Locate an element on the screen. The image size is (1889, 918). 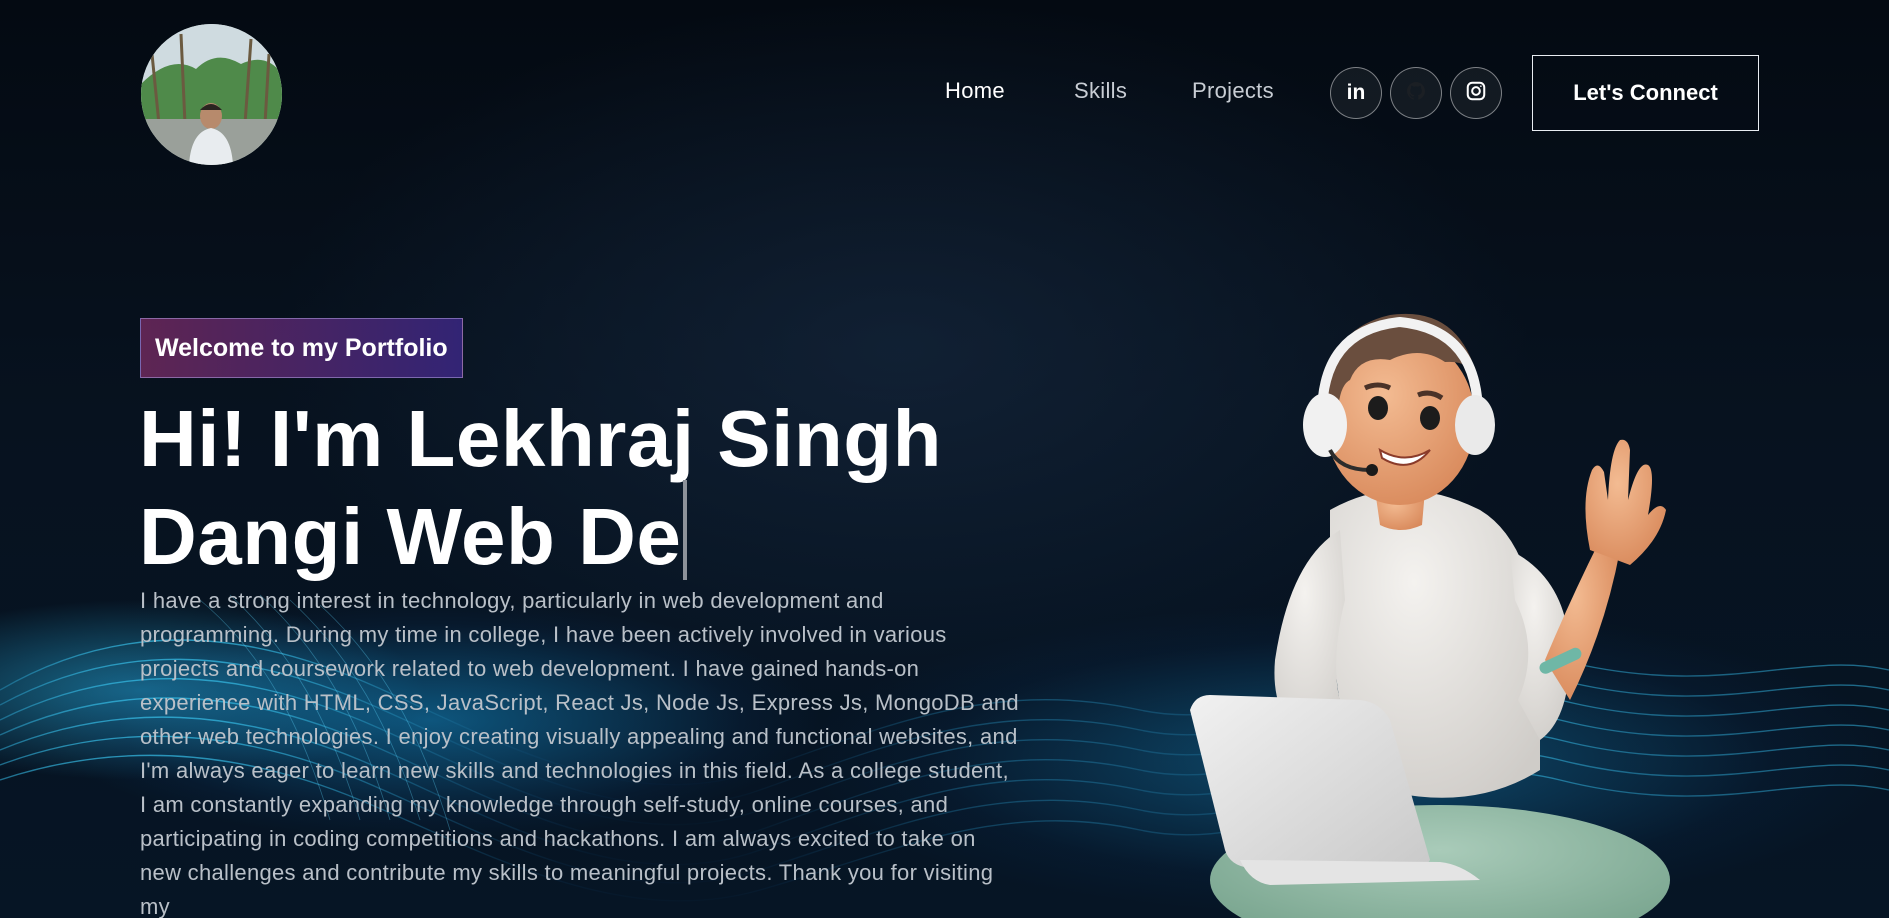
hero-title: Hi! I'm Lekhraj Singh Dangi Web De is located at coordinates (549, 489).